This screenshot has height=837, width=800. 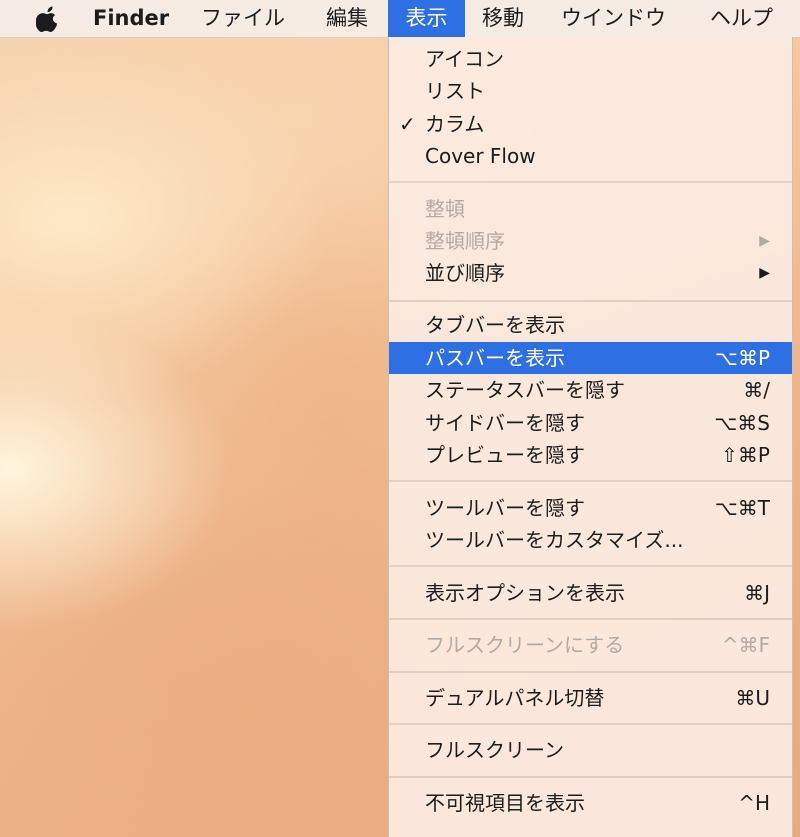 What do you see at coordinates (590, 455) in the screenshot?
I see `menu-item-hide-preview: プレビューを隠す ⇧⌘P` at bounding box center [590, 455].